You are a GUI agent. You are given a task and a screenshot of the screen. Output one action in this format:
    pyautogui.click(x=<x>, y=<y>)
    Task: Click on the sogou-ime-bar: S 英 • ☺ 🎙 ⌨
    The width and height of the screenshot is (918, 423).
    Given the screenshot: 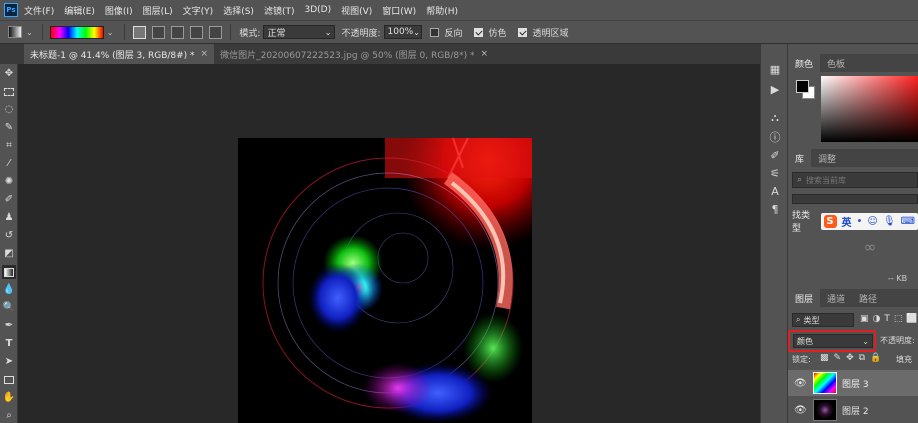 What is the action you would take?
    pyautogui.click(x=869, y=221)
    